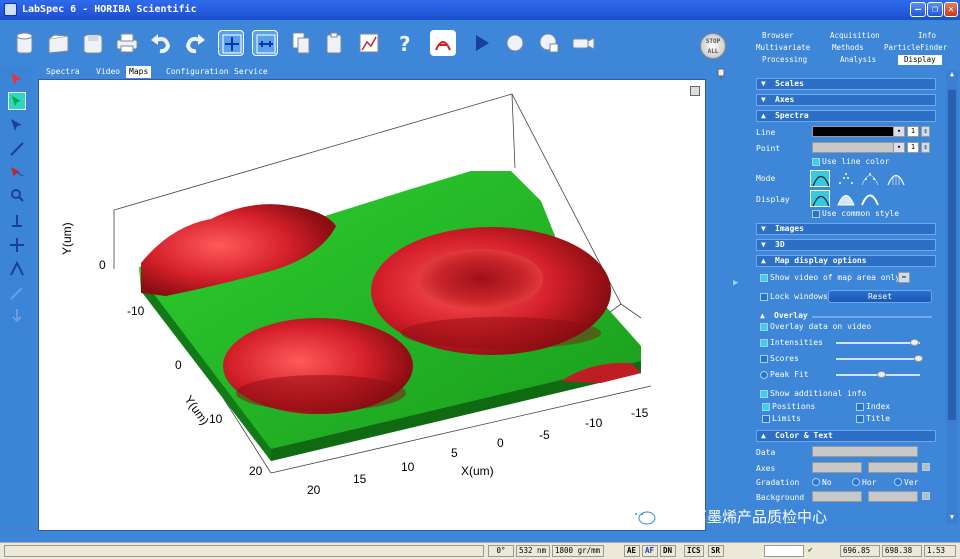  I want to click on status-toggle-ae: AE, so click(632, 551).